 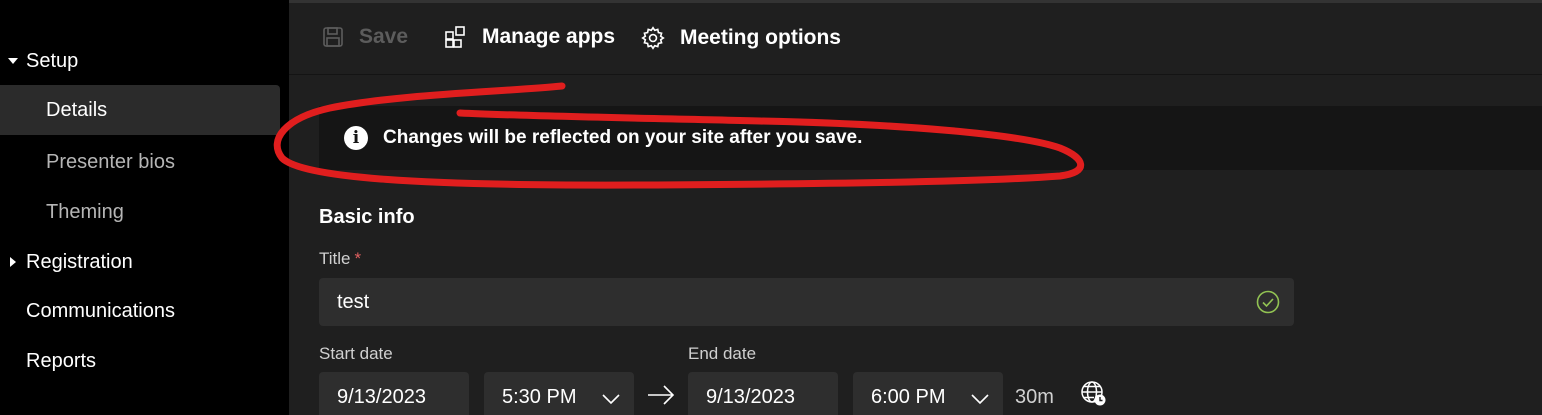 What do you see at coordinates (13, 262) in the screenshot?
I see `caret-right-icon` at bounding box center [13, 262].